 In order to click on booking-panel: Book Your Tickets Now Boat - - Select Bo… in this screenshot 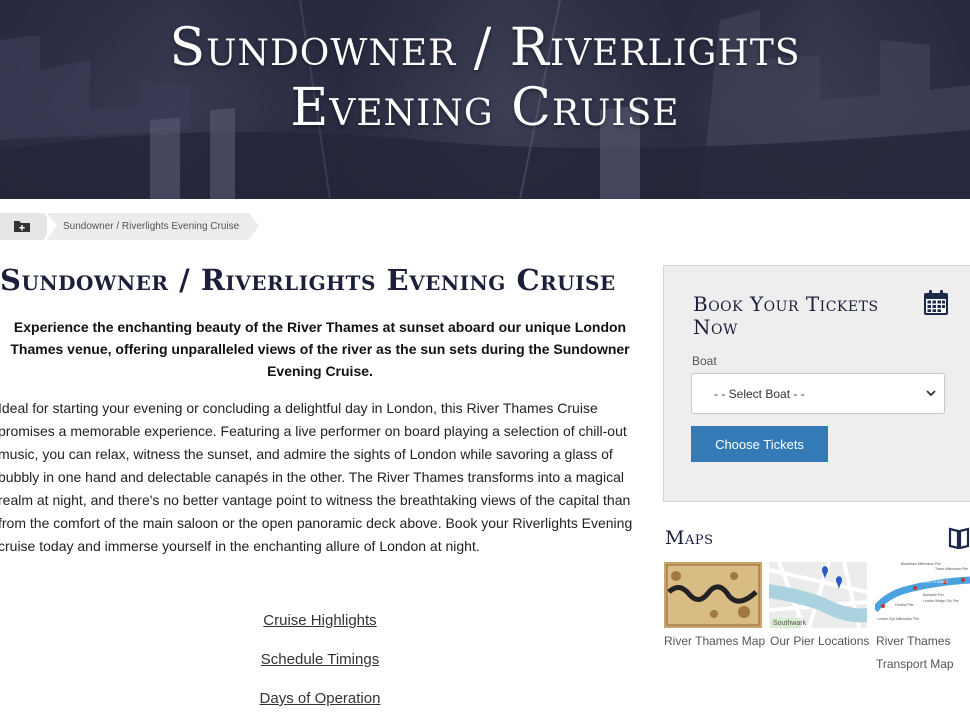, I will do `click(816, 383)`.